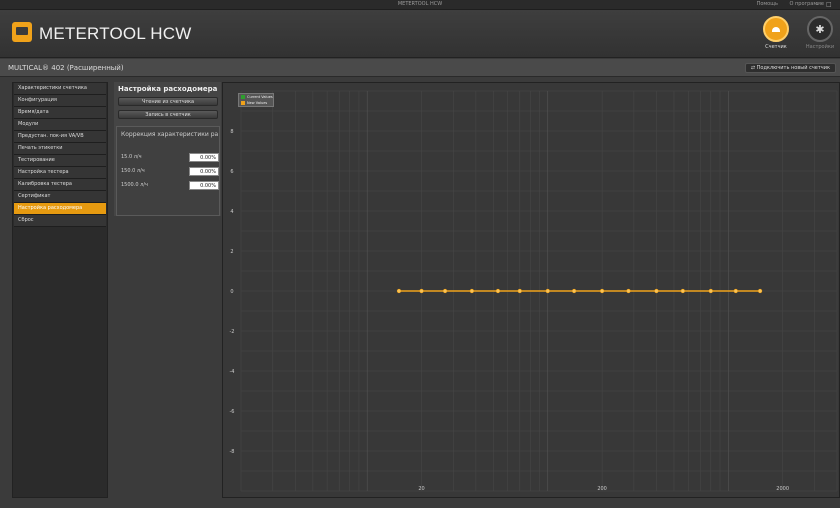 The width and height of the screenshot is (840, 508). I want to click on y-tick-label: 4, so click(231, 212).